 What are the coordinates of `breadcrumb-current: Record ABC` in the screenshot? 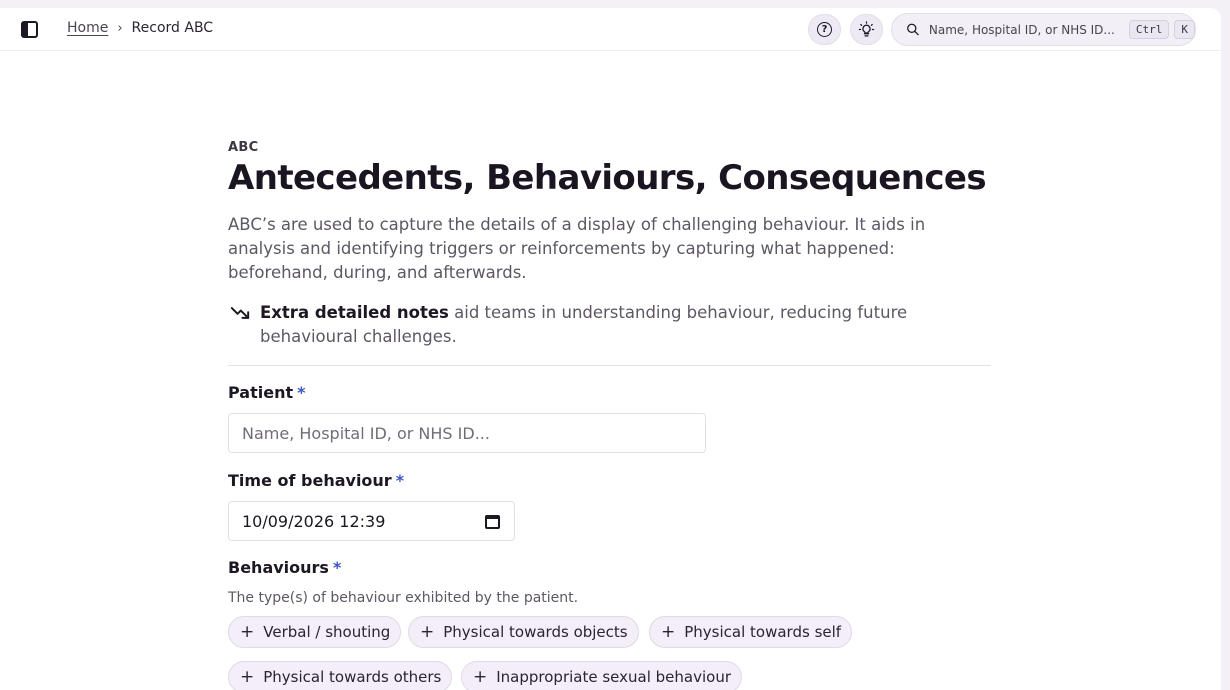 It's located at (172, 28).